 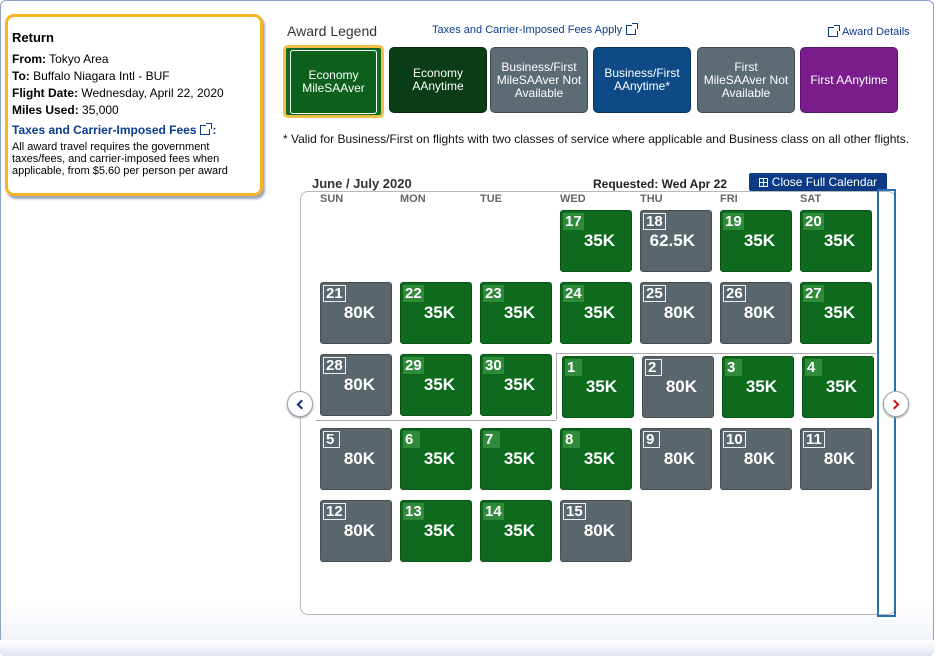 I want to click on calendar-day-cell: 22 35K, so click(x=436, y=313).